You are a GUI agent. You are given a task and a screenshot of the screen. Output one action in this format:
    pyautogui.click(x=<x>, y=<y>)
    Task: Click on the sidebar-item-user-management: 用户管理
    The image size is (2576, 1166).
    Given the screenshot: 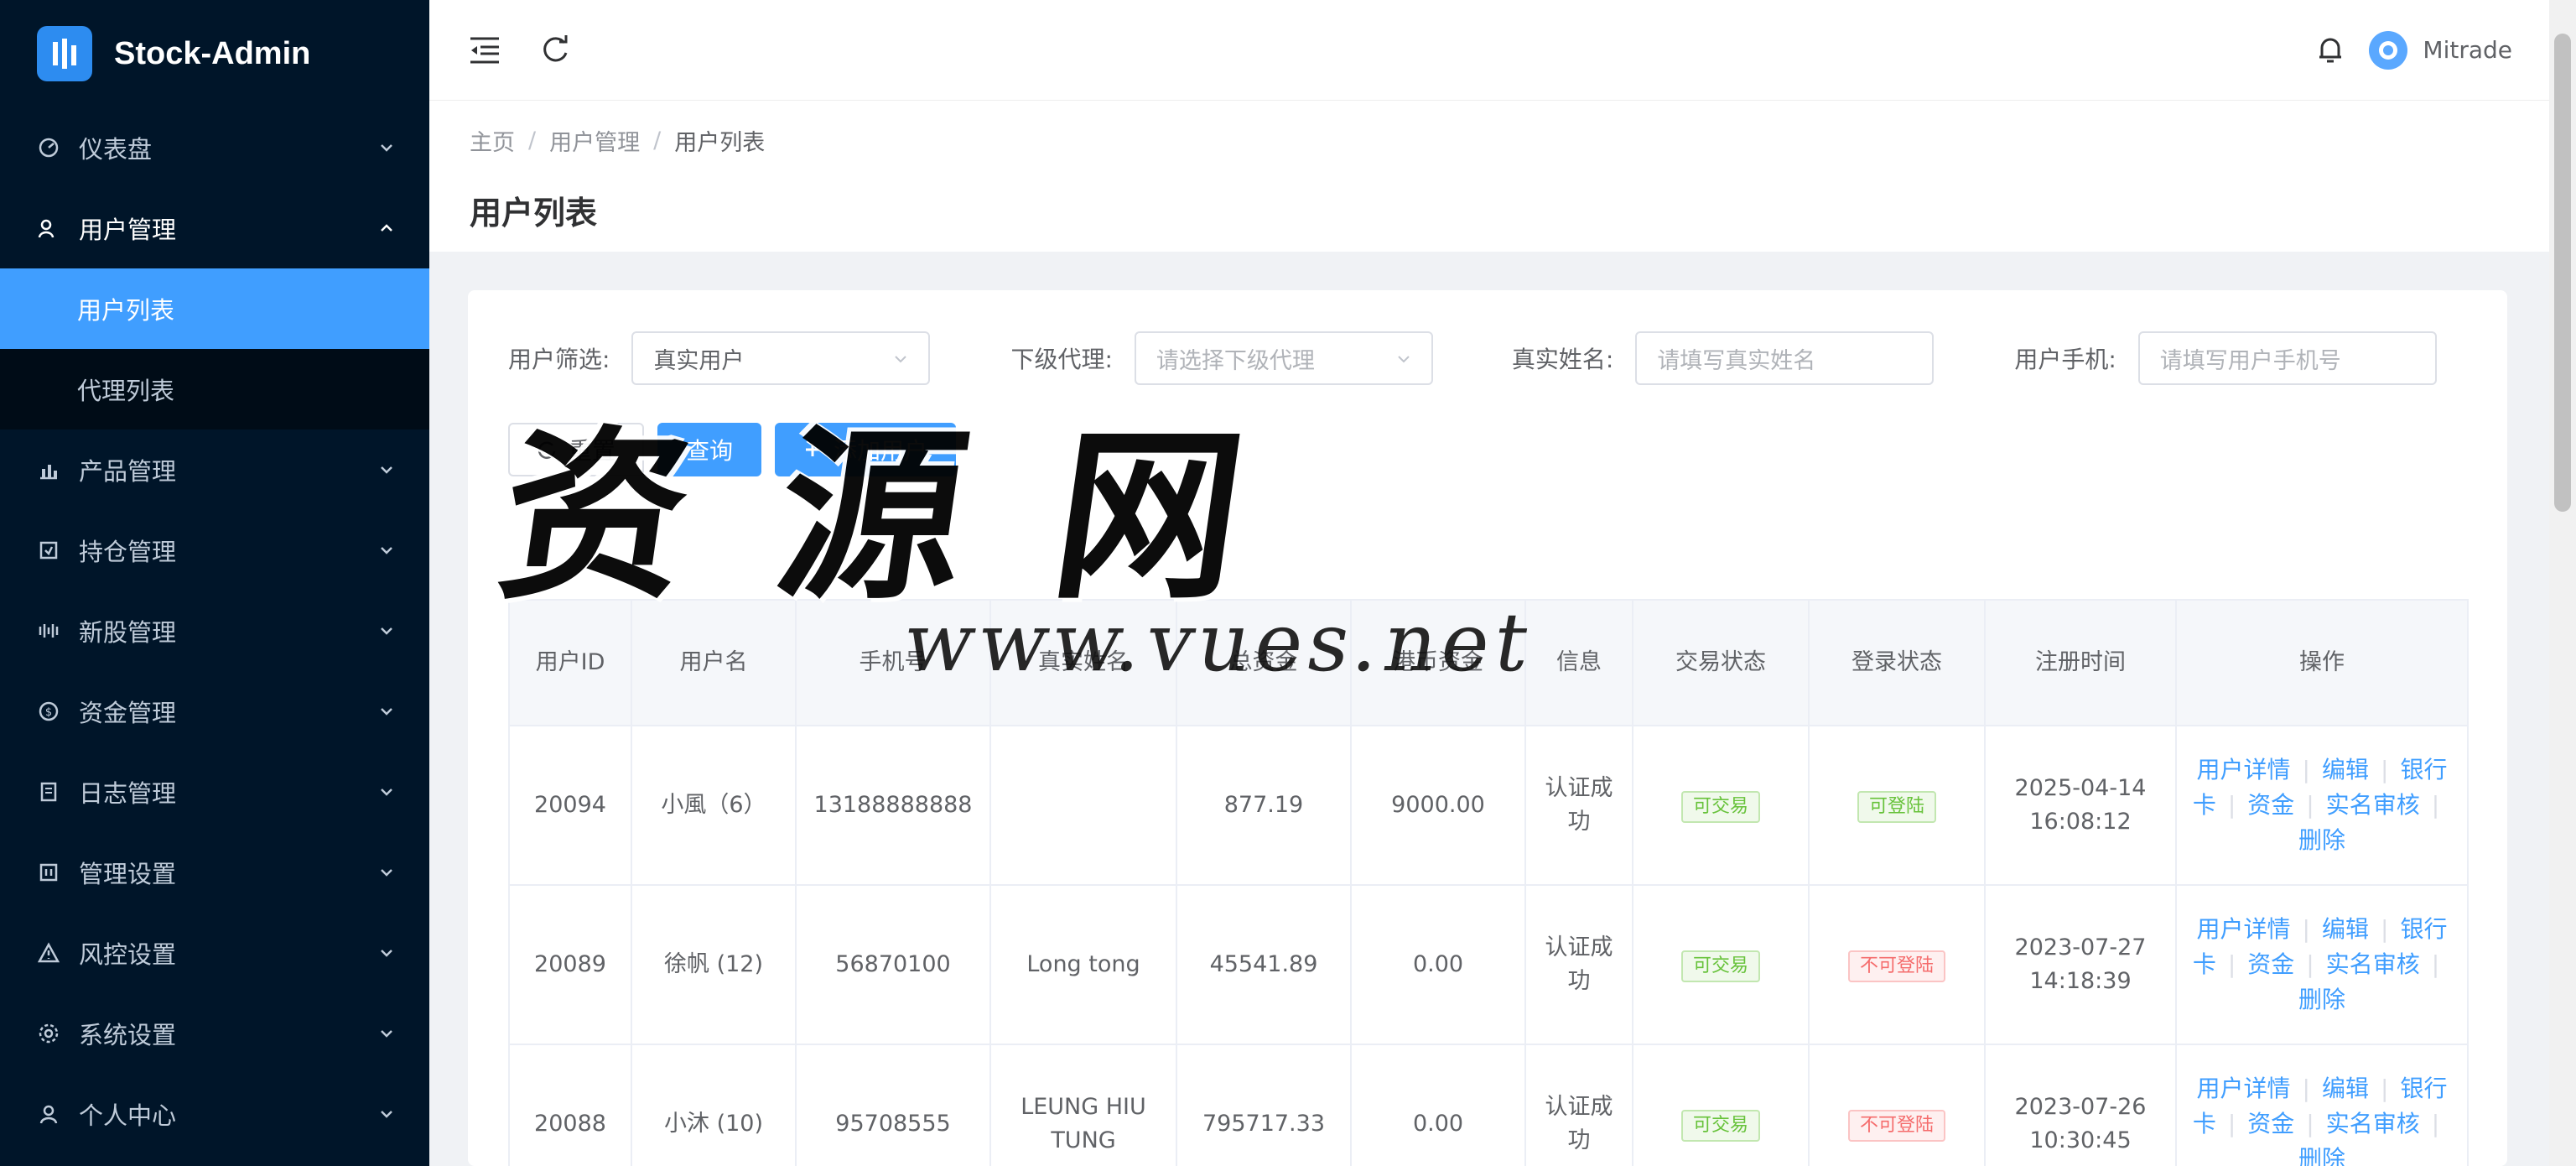 What is the action you would take?
    pyautogui.click(x=214, y=228)
    